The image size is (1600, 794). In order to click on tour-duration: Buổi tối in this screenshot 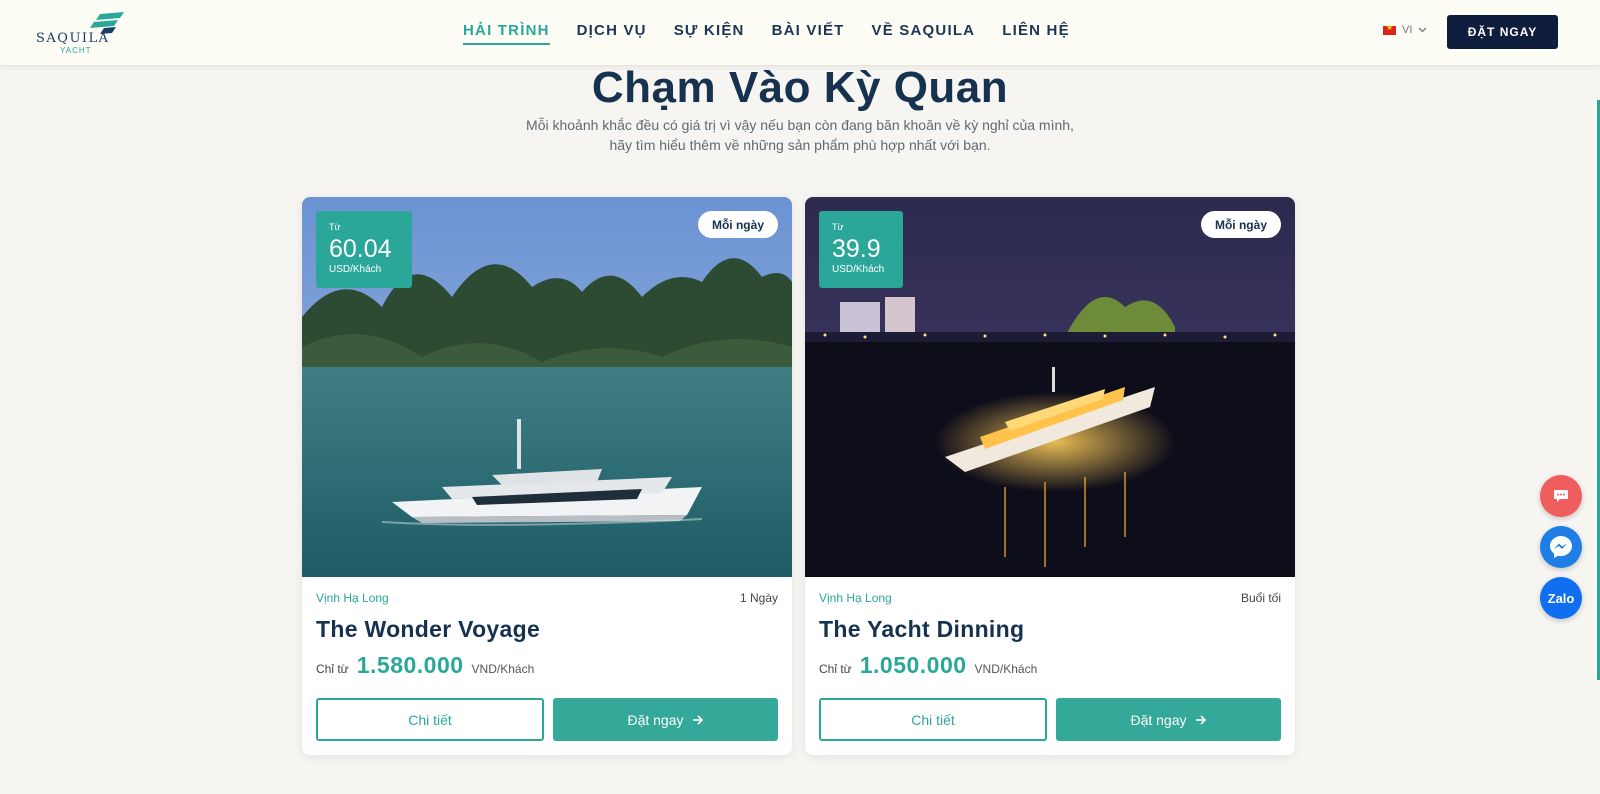, I will do `click(1260, 598)`.